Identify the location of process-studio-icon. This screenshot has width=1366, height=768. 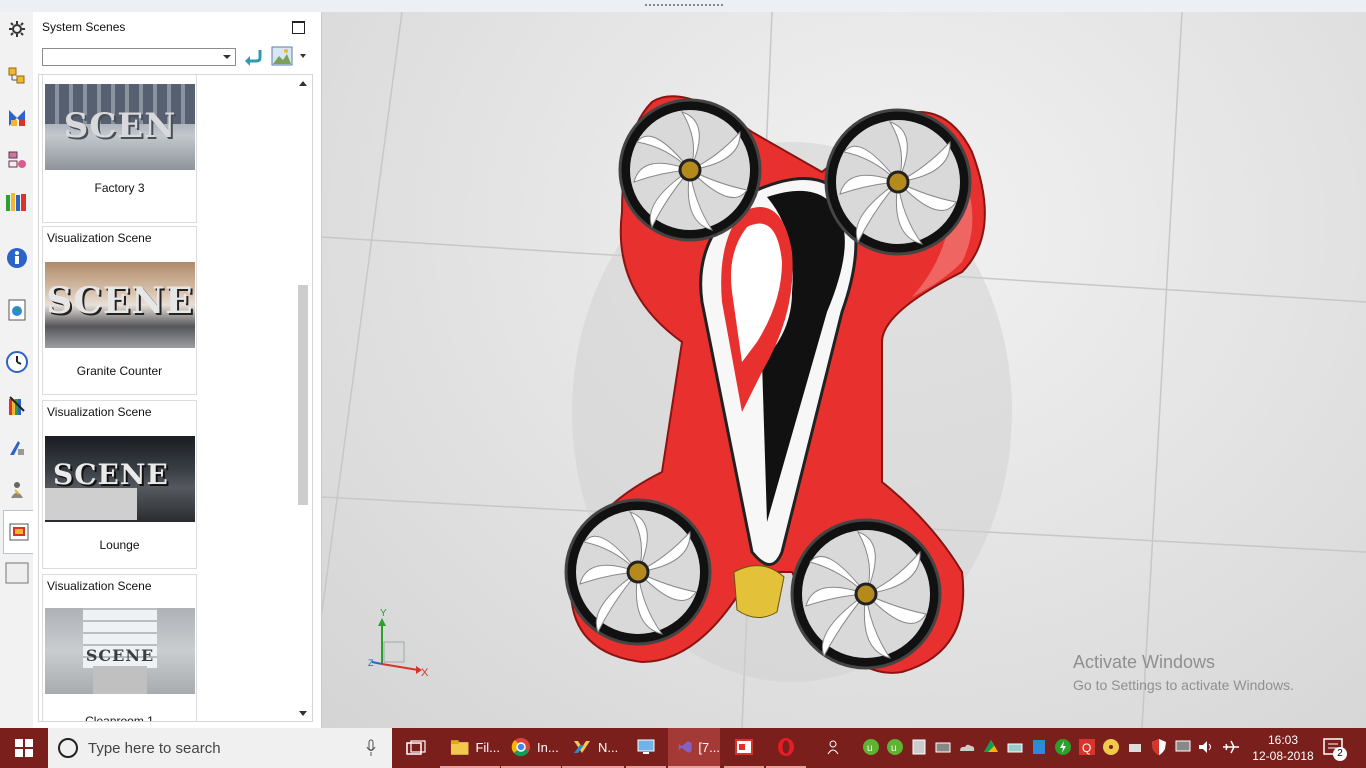
(17, 406).